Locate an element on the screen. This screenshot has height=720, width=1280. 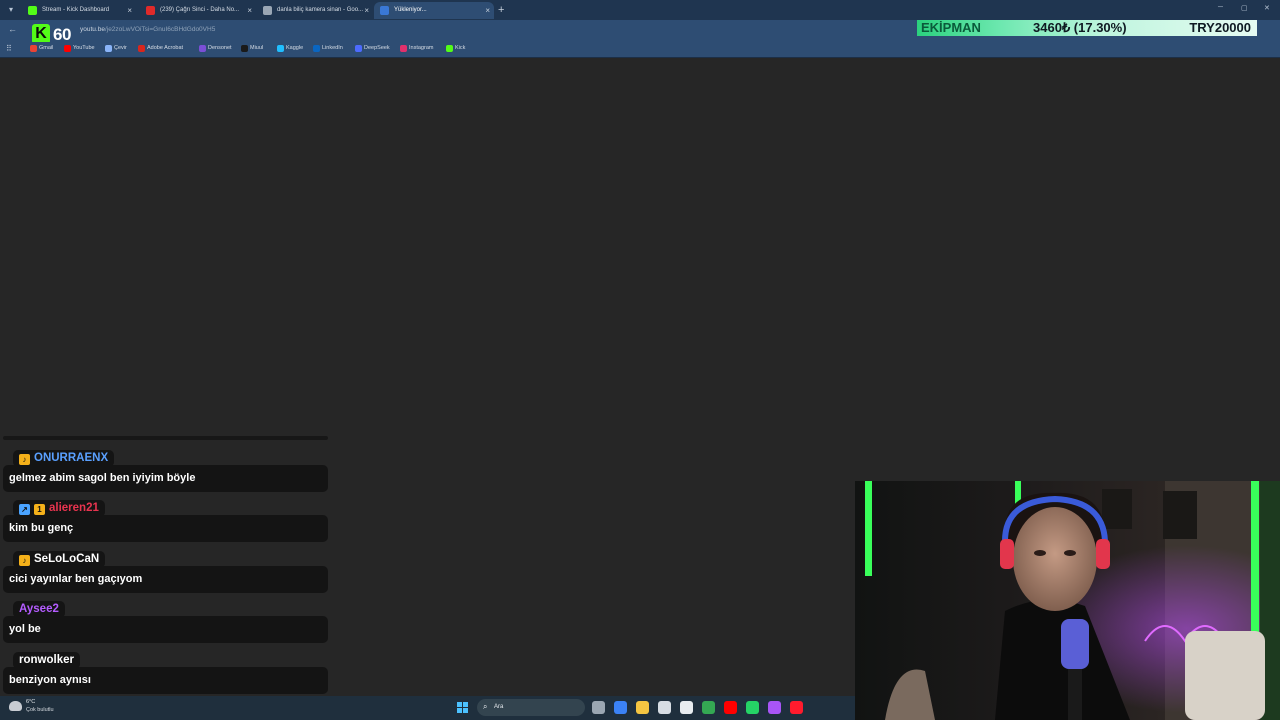
weather-description: Çok bulutlu is located at coordinates (40, 710).